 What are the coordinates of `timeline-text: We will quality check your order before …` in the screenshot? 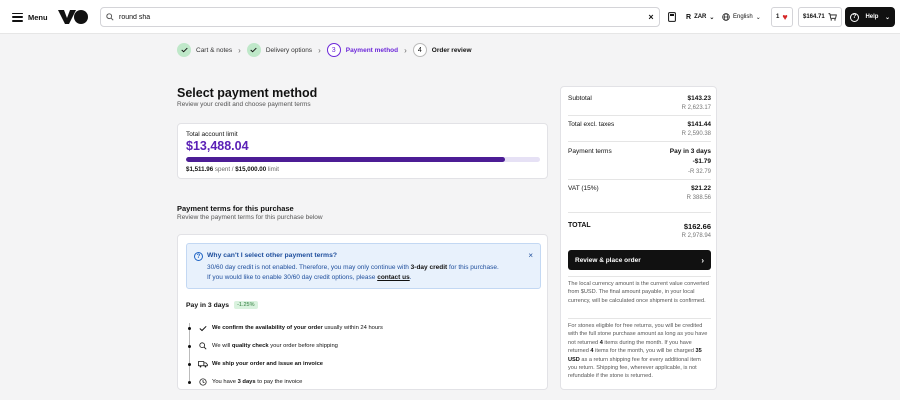 It's located at (275, 346).